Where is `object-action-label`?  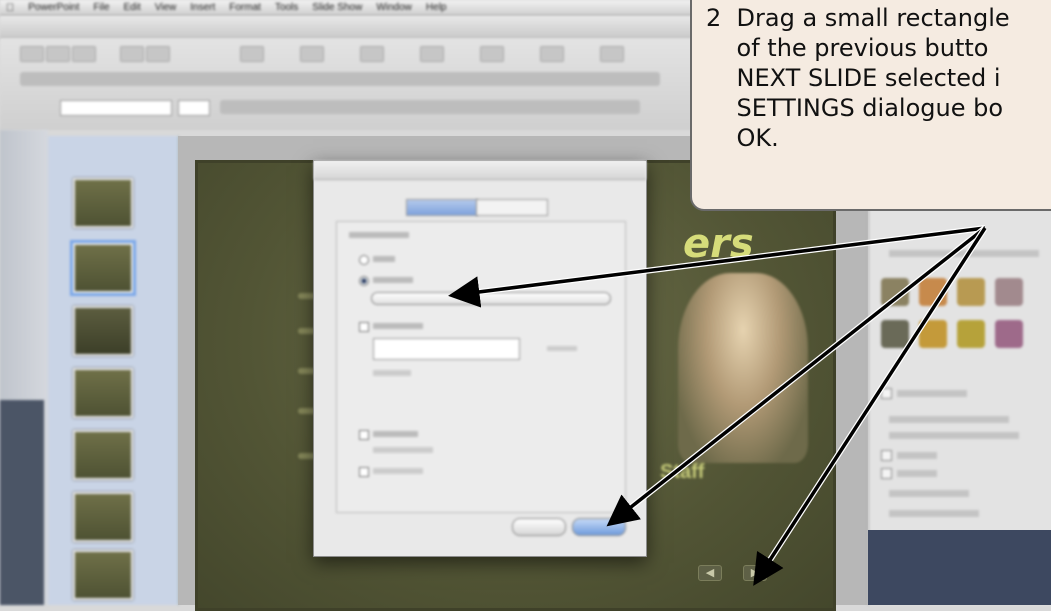 object-action-label is located at coordinates (392, 373).